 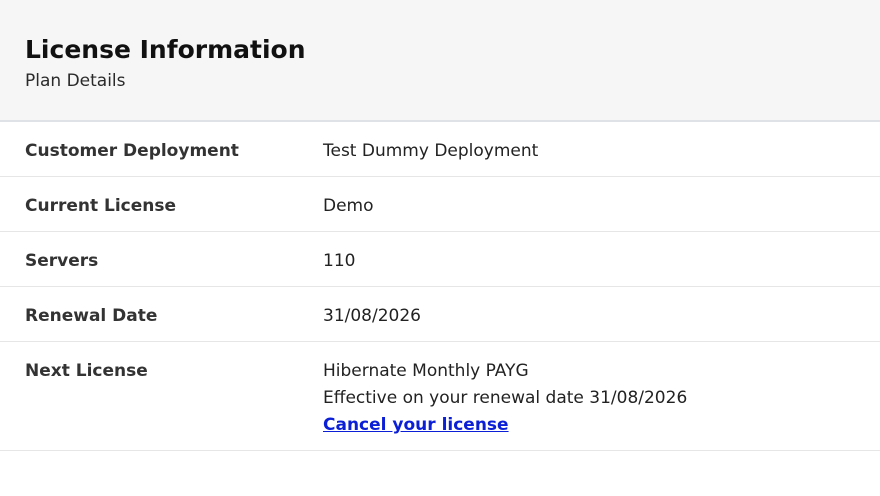 I want to click on servers-value: 110, so click(x=339, y=261).